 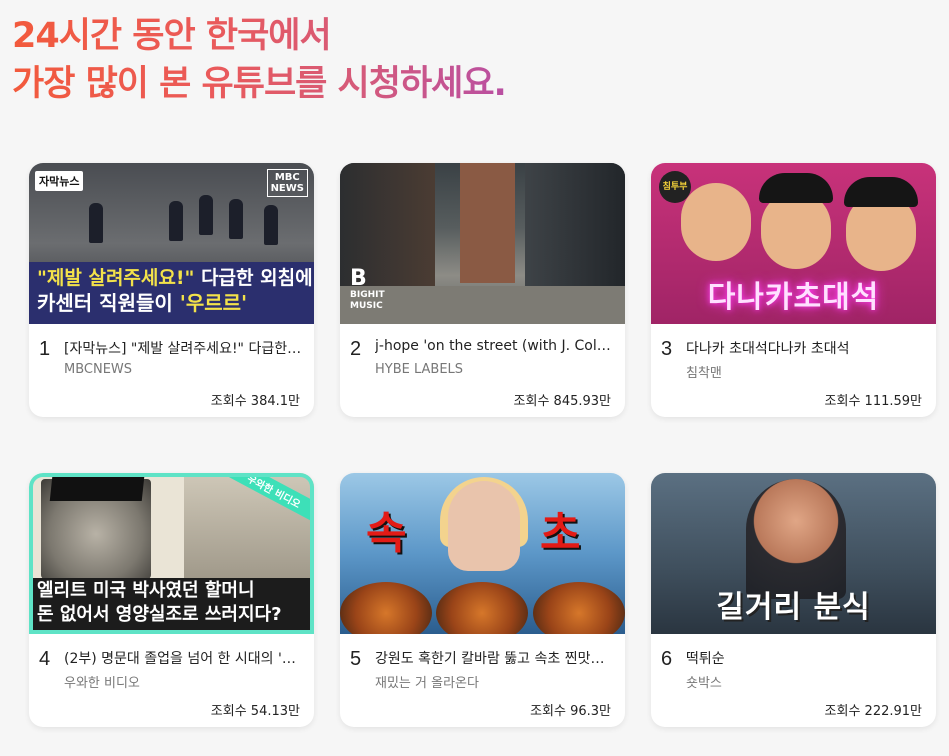 What do you see at coordinates (873, 711) in the screenshot?
I see `video-views: 조회수 222.91만` at bounding box center [873, 711].